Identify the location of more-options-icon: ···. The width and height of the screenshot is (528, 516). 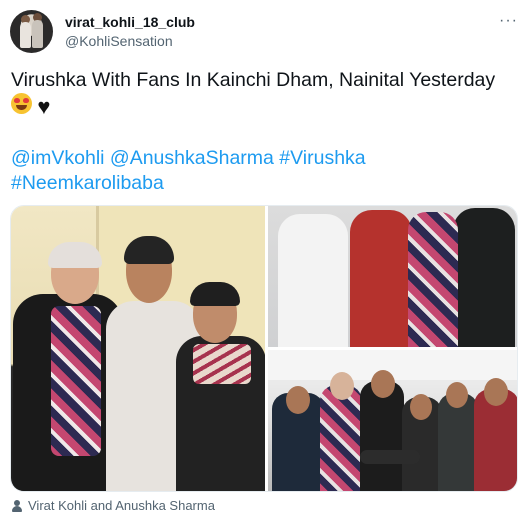
(508, 21).